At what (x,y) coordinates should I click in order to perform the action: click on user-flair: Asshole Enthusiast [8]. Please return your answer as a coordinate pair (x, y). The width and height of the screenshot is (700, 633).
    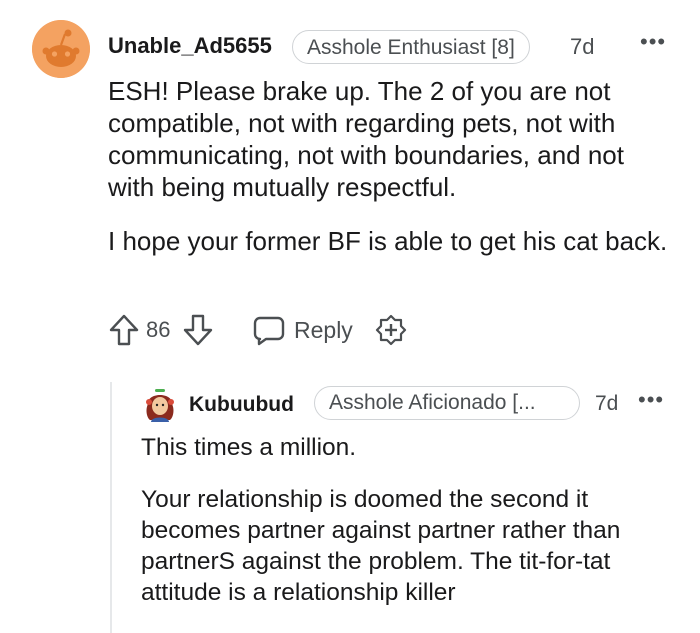
    Looking at the image, I should click on (411, 47).